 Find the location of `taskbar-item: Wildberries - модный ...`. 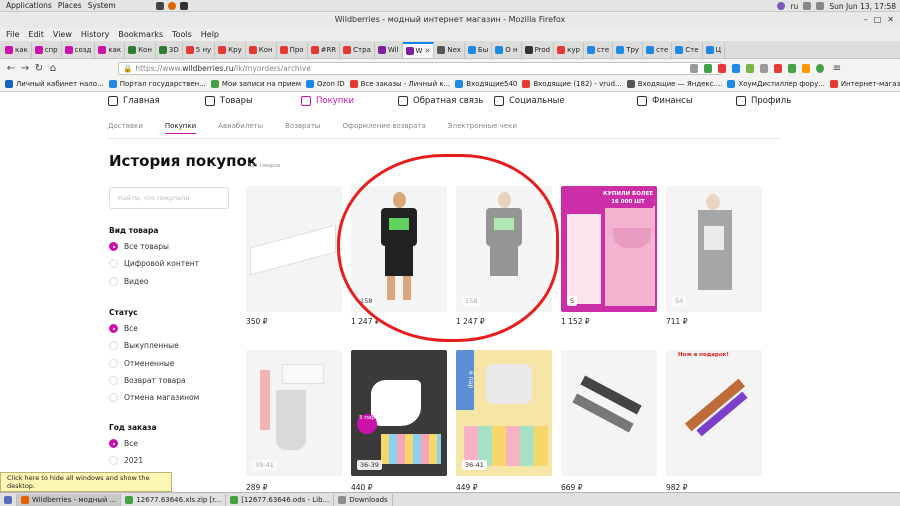

taskbar-item: Wildberries - модный ... is located at coordinates (69, 499).